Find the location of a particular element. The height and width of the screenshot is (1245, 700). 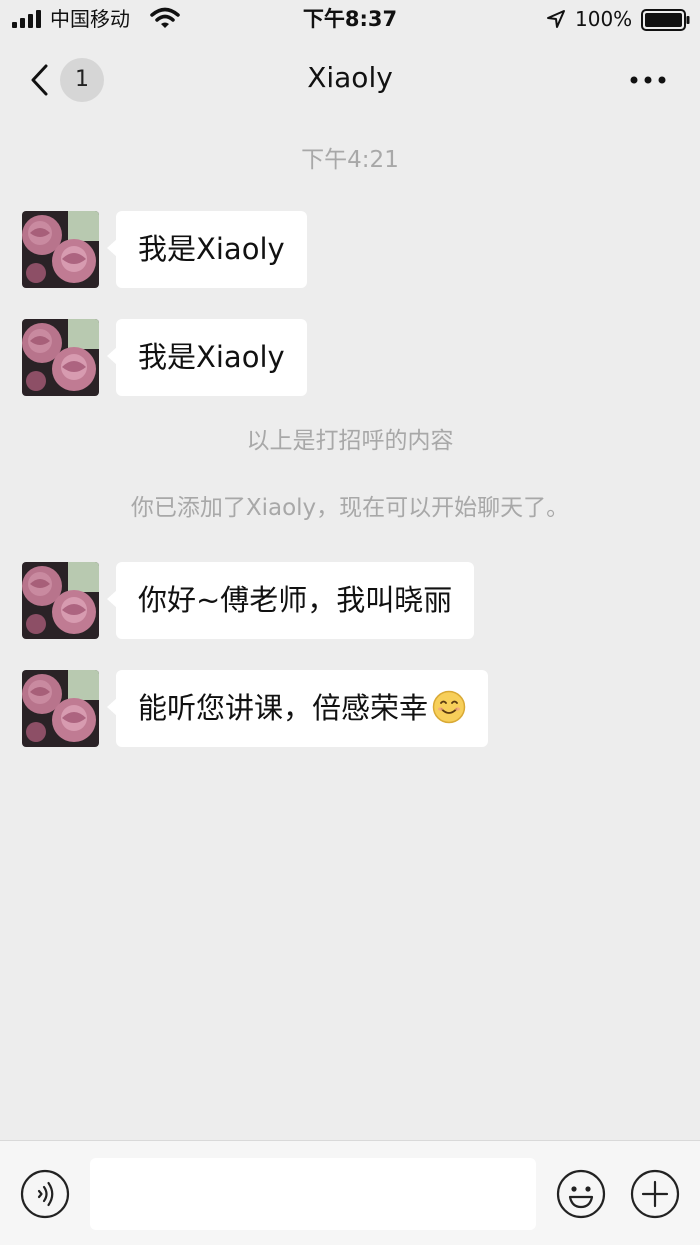

input-bar is located at coordinates (350, 1192).